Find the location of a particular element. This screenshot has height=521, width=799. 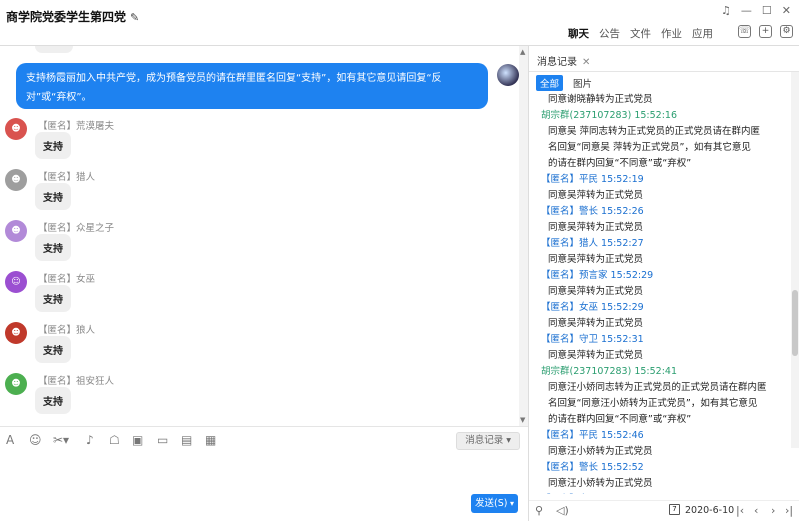

sender-name: 【匿名】猎人 is located at coordinates (67, 177).